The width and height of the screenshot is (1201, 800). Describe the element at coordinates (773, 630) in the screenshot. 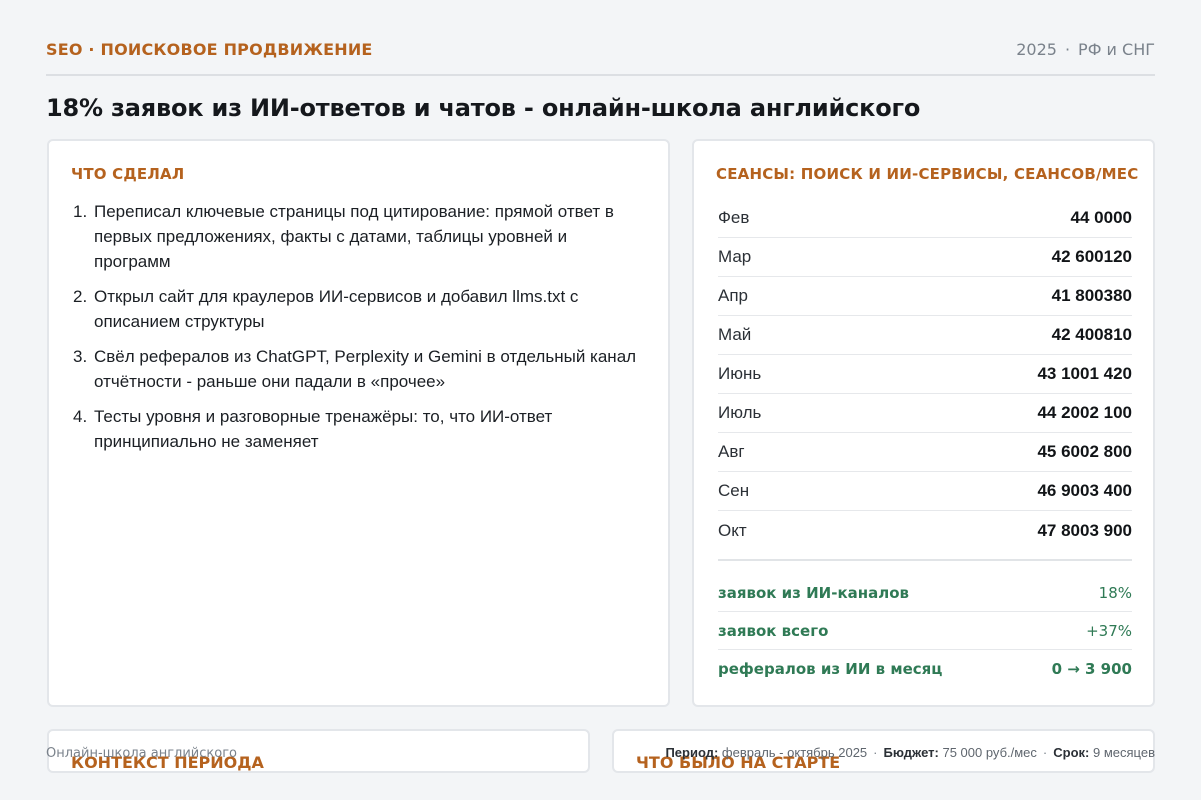

I see `kpi-label: заявок всего` at that location.